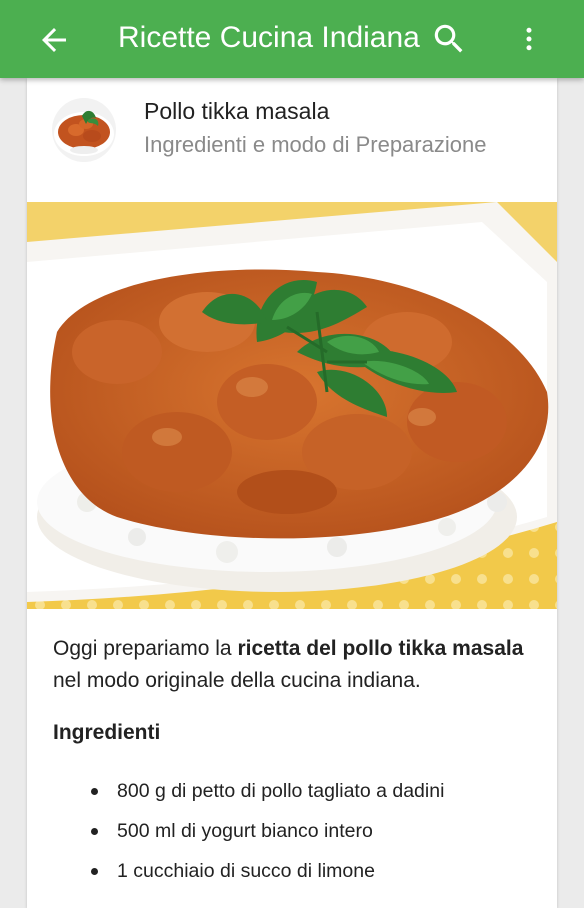 This screenshot has height=908, width=584. Describe the element at coordinates (145, 648) in the screenshot. I see `intro-text: Oggi prepariamo la` at that location.